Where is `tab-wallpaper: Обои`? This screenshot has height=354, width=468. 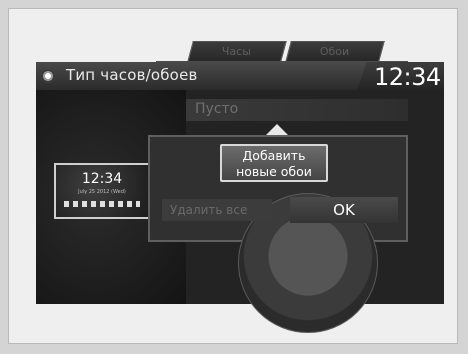 tab-wallpaper: Обои is located at coordinates (335, 51).